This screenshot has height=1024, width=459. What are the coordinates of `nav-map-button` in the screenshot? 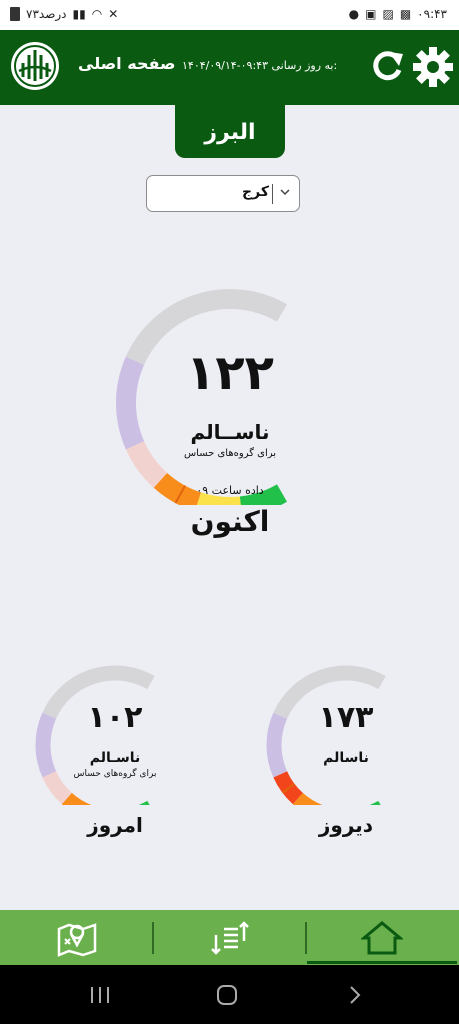 It's located at (77, 937).